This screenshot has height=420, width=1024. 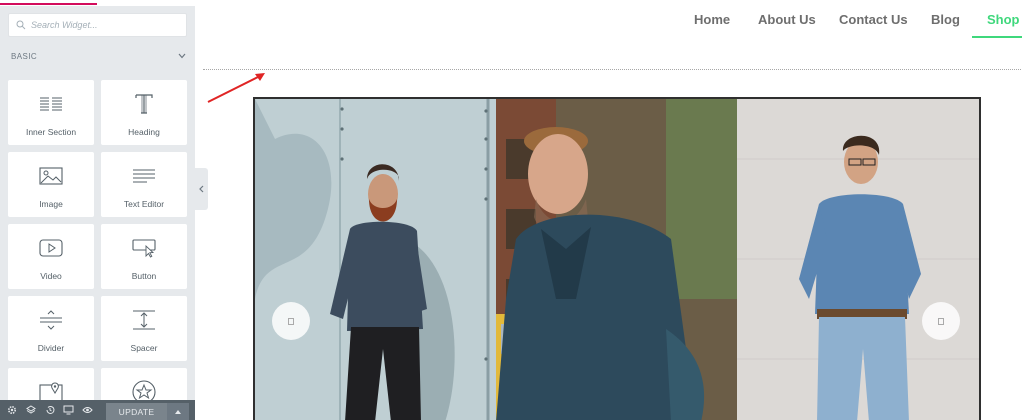 I want to click on next-arrow-icon, so click(x=941, y=321).